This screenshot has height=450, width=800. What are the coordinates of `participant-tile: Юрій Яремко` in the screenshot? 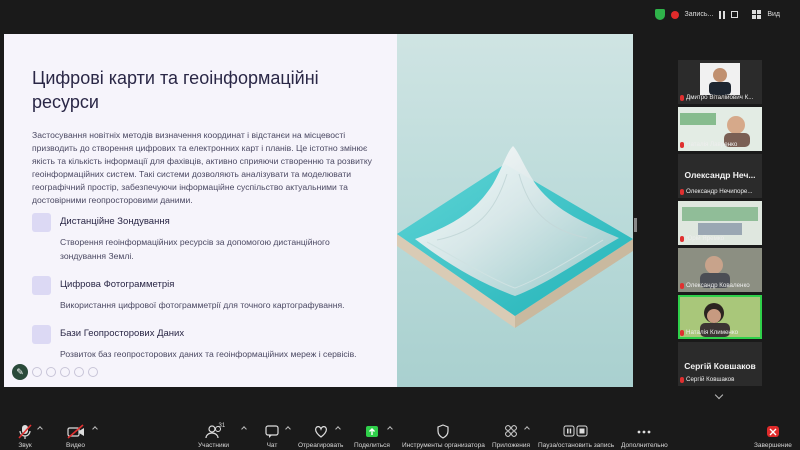 It's located at (720, 223).